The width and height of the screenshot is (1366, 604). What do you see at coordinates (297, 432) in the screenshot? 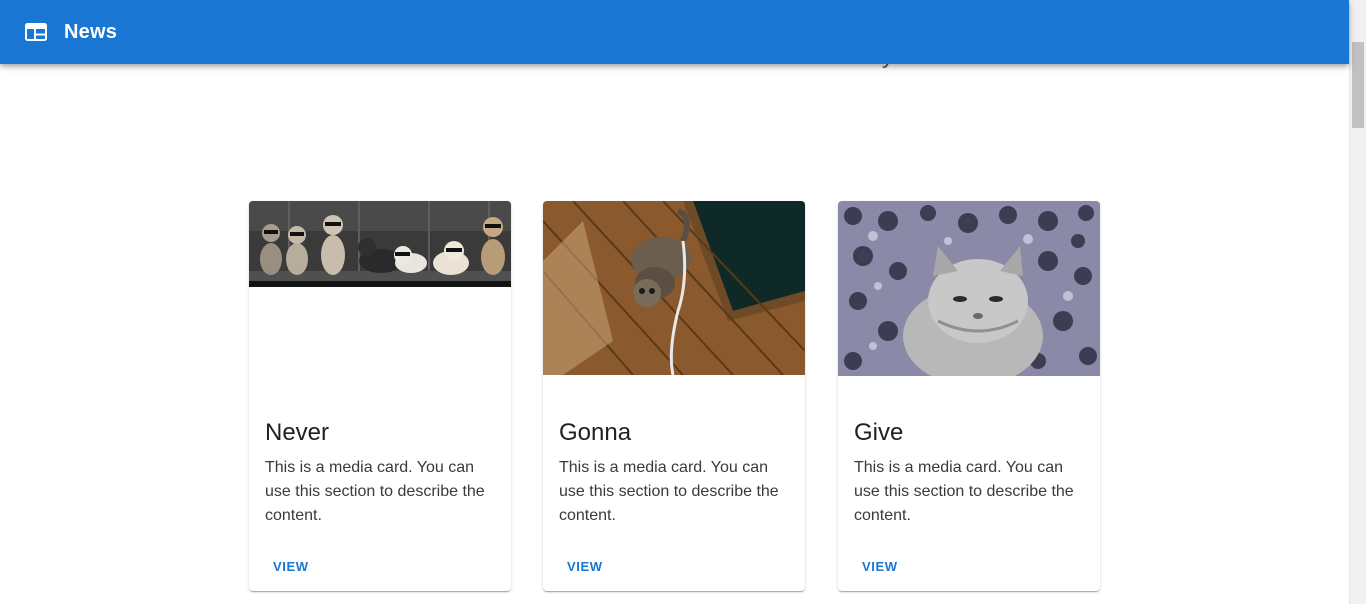
I see `card-title: Never` at bounding box center [297, 432].